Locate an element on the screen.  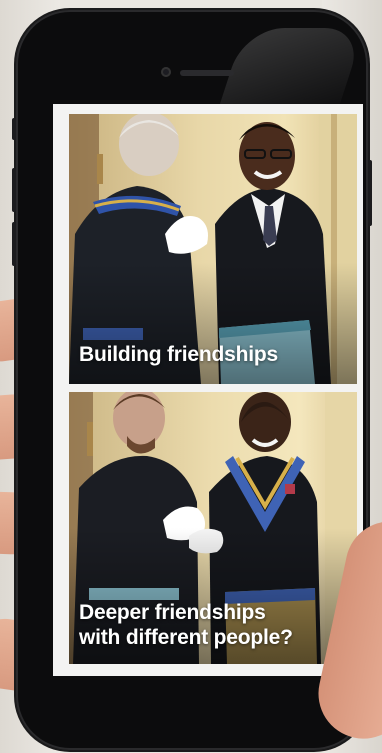
volume-up-button is located at coordinates (14, 190).